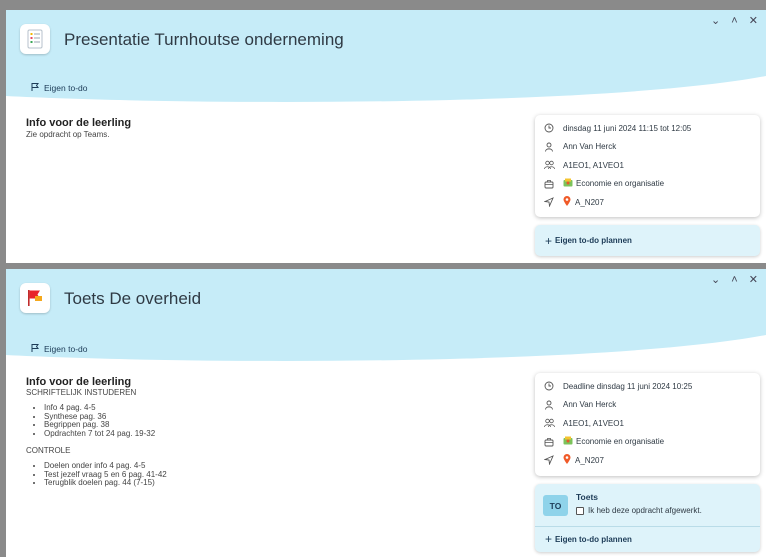 Image resolution: width=766 pixels, height=557 pixels. I want to click on time-row: Deadline dinsdag 11 juni 2024 10:25, so click(647, 386).